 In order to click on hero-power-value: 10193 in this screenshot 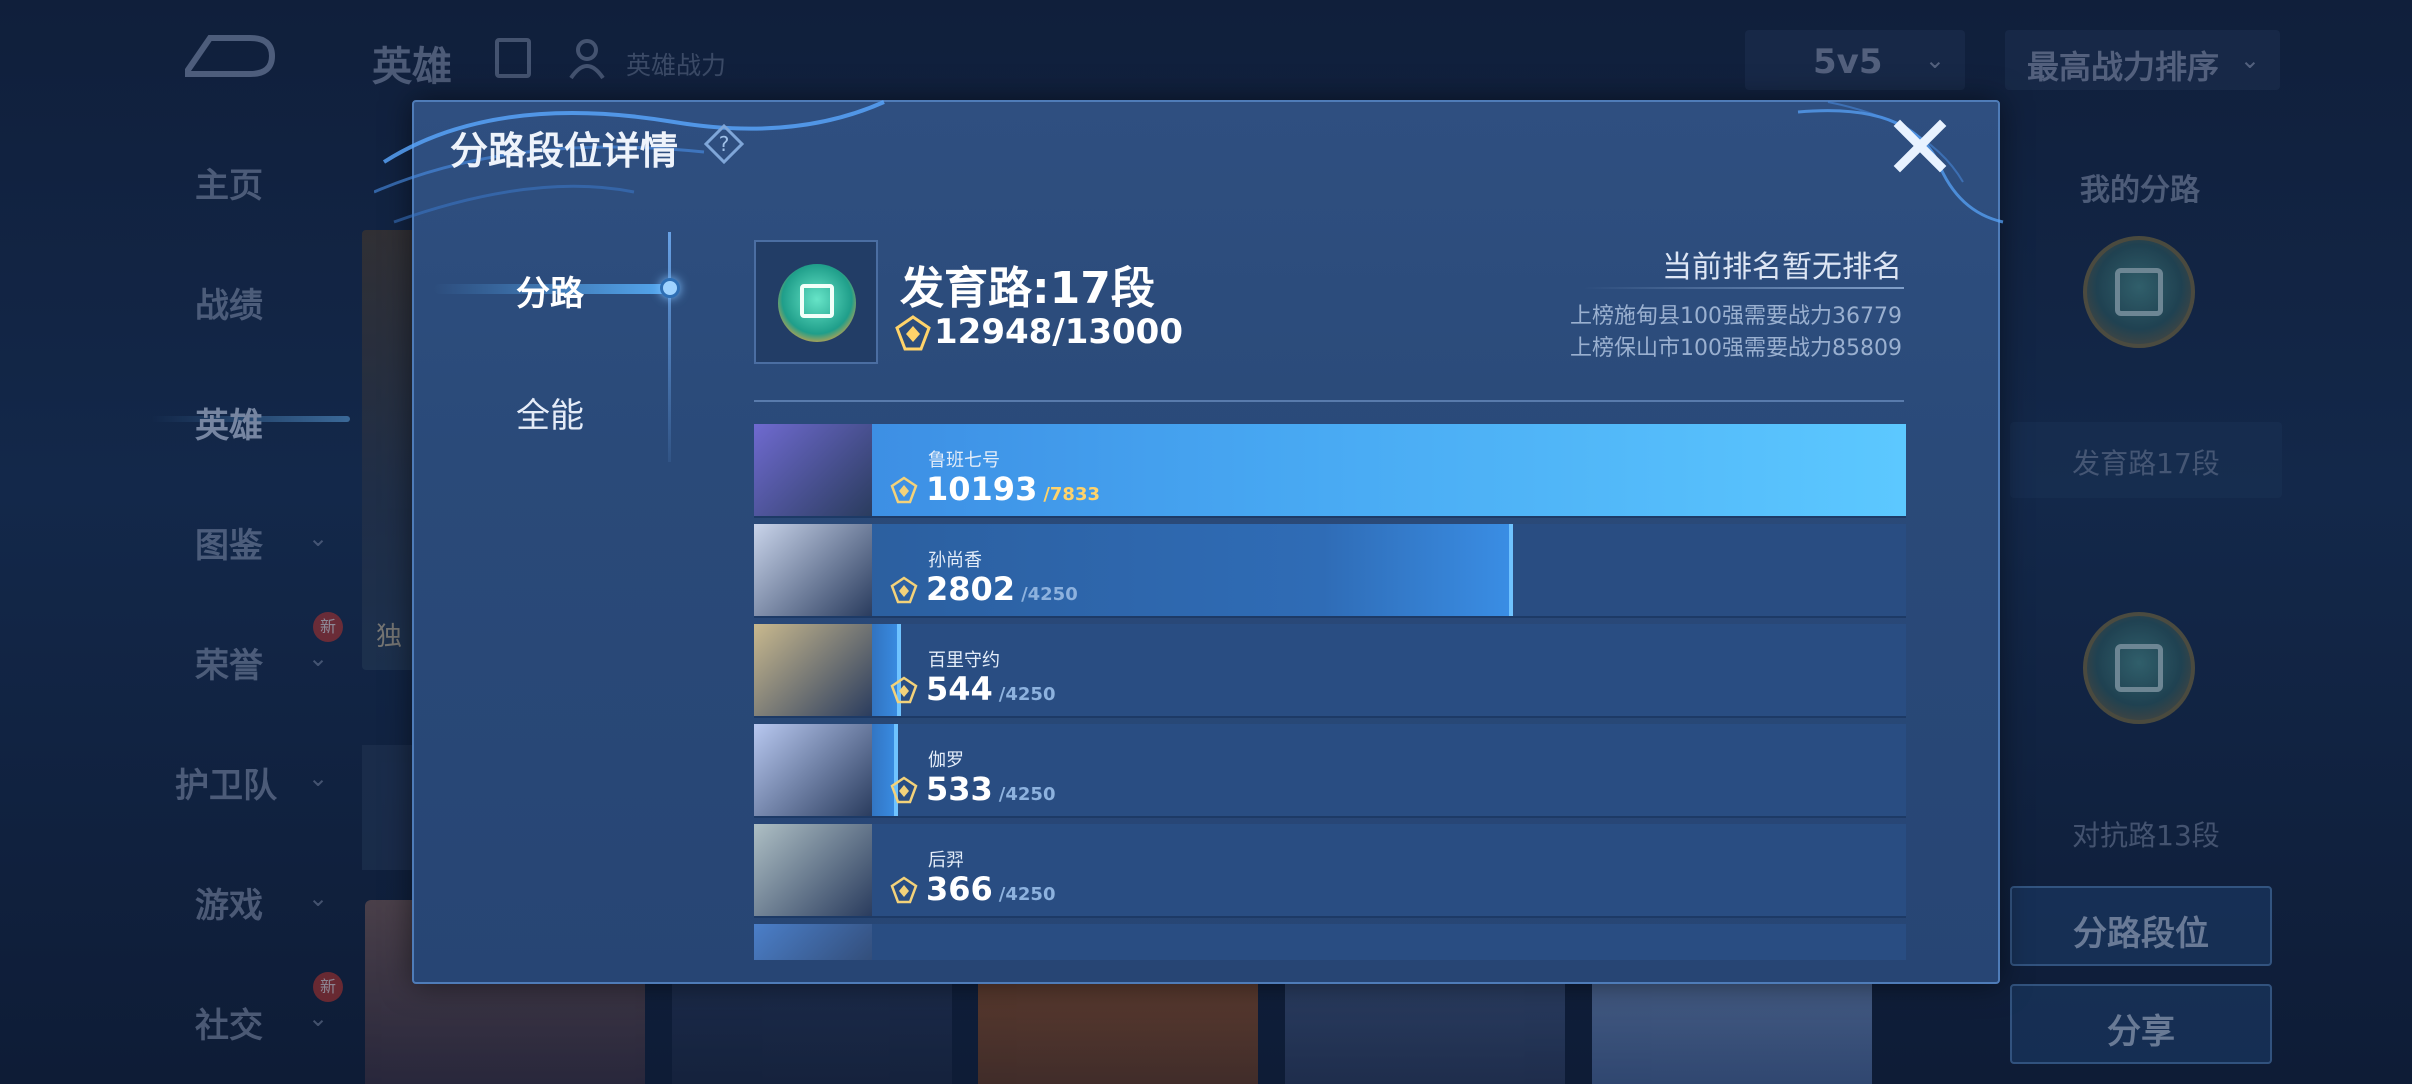, I will do `click(982, 489)`.